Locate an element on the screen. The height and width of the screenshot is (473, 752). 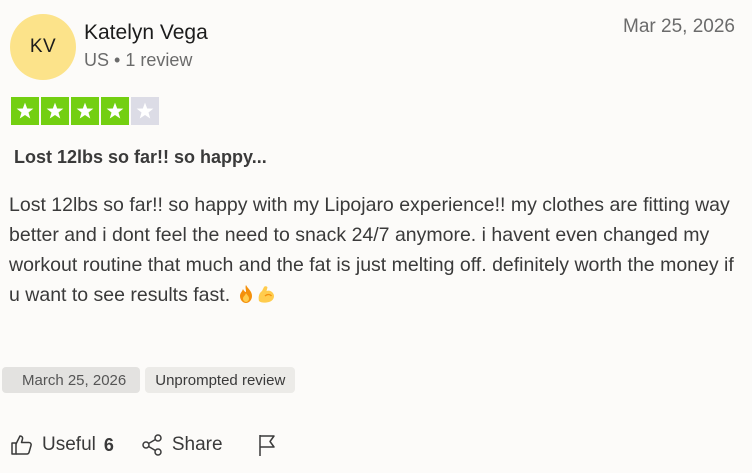
flexed-biceps-emoji is located at coordinates (266, 294).